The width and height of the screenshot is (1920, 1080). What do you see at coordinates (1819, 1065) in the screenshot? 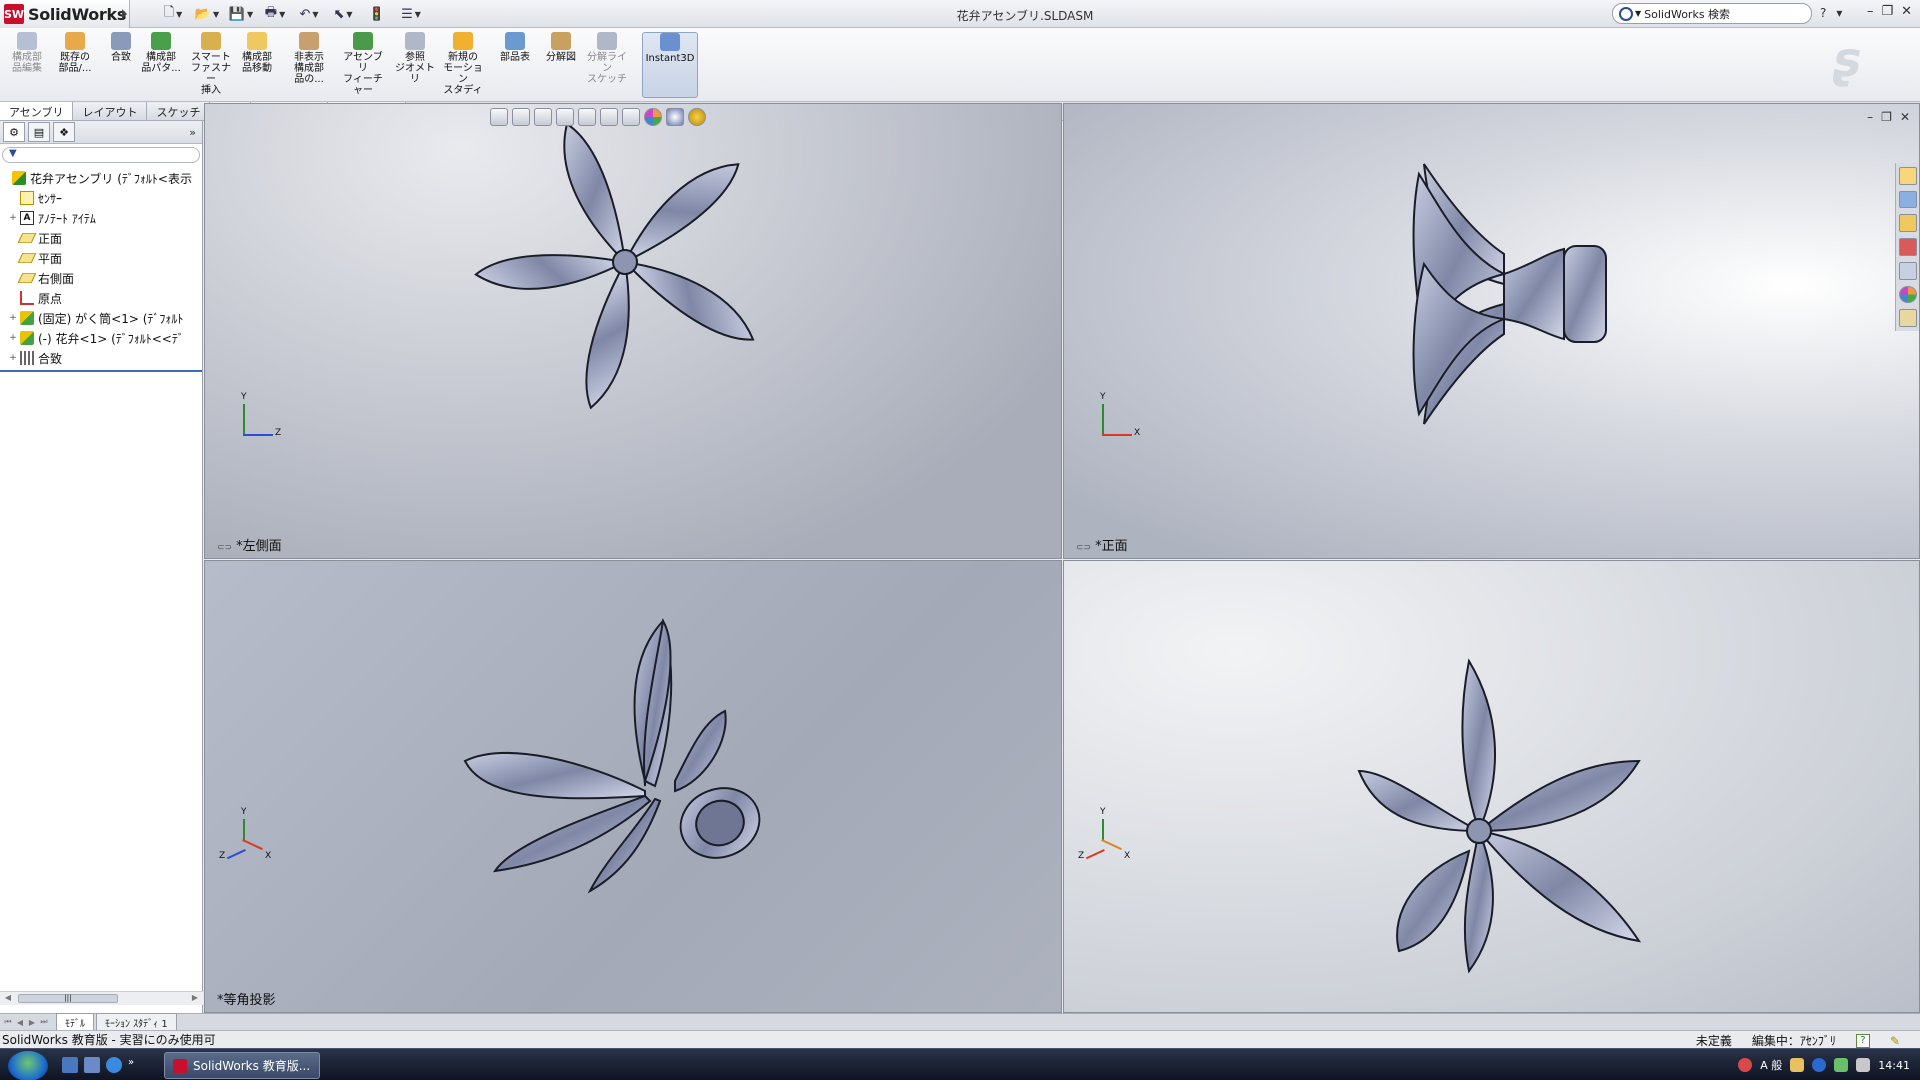
I see `help-tray-icon` at bounding box center [1819, 1065].